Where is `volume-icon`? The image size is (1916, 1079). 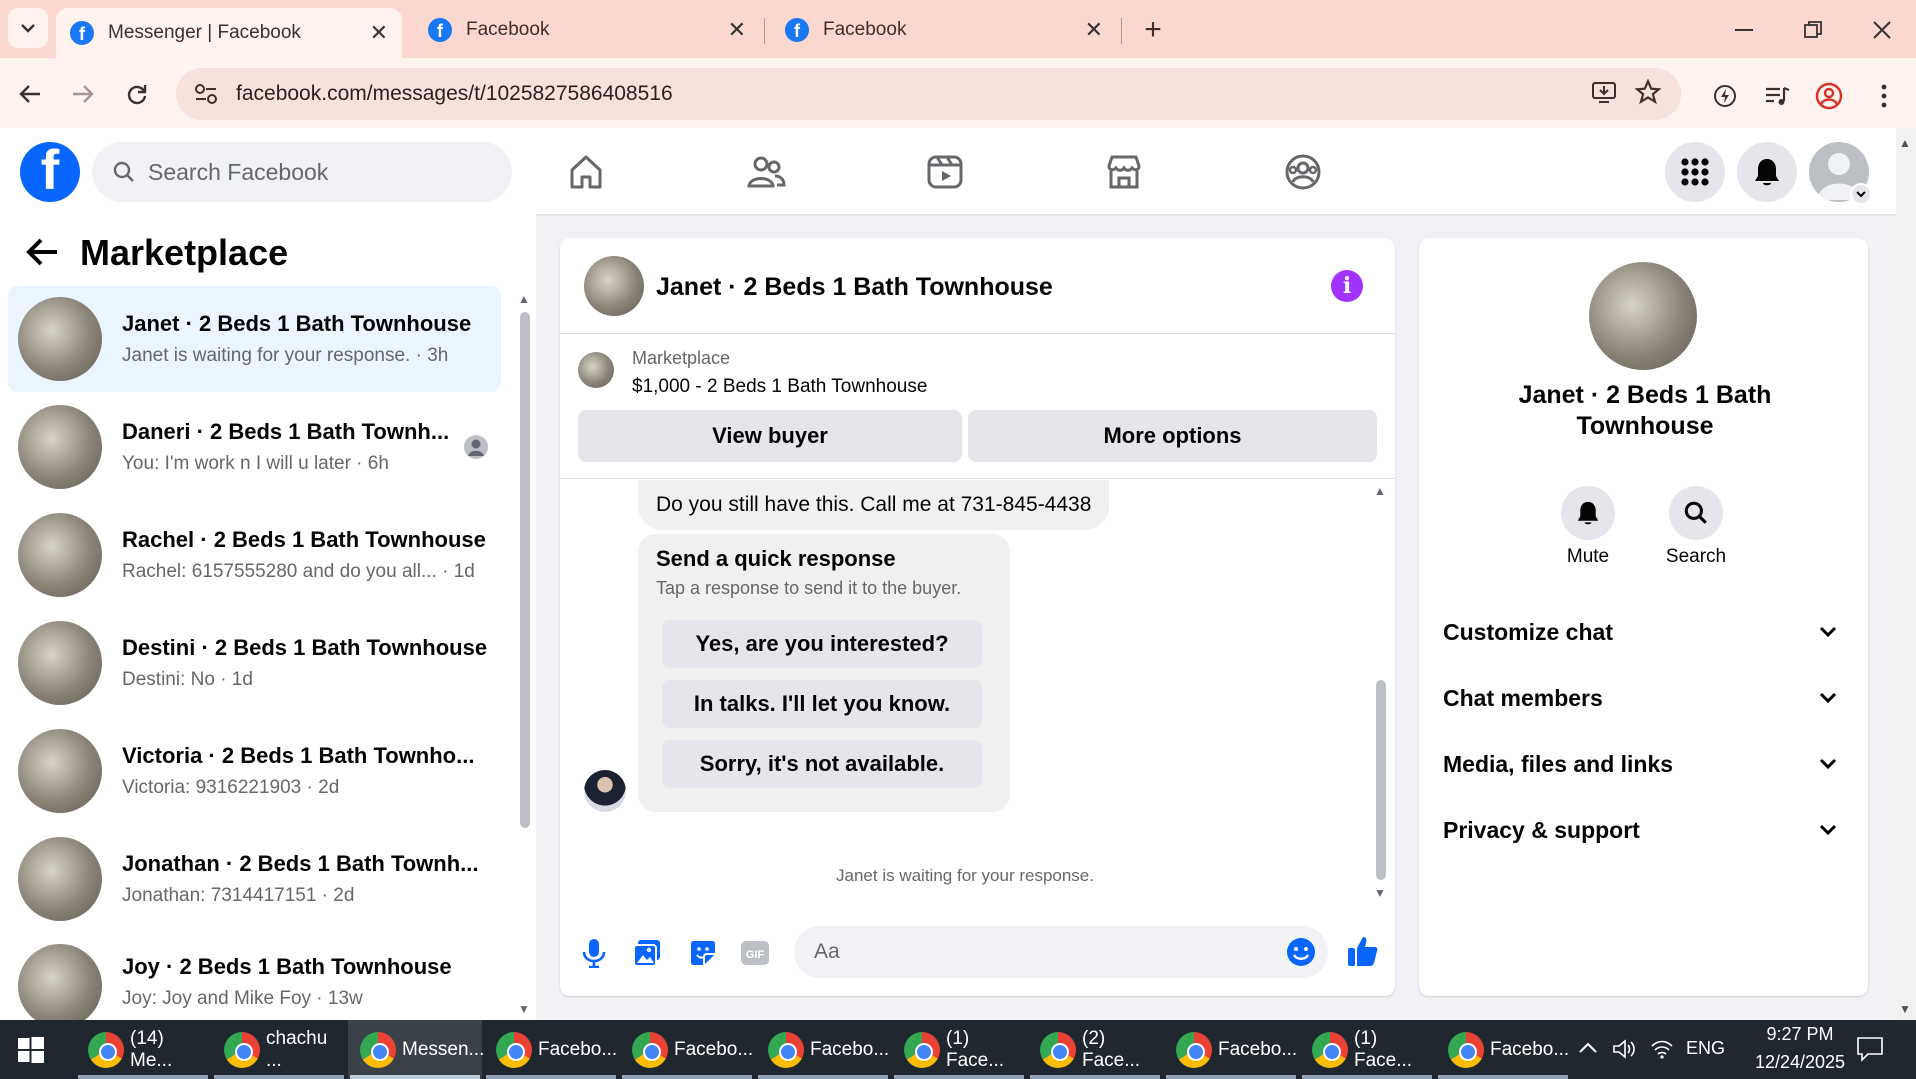 volume-icon is located at coordinates (1624, 1049).